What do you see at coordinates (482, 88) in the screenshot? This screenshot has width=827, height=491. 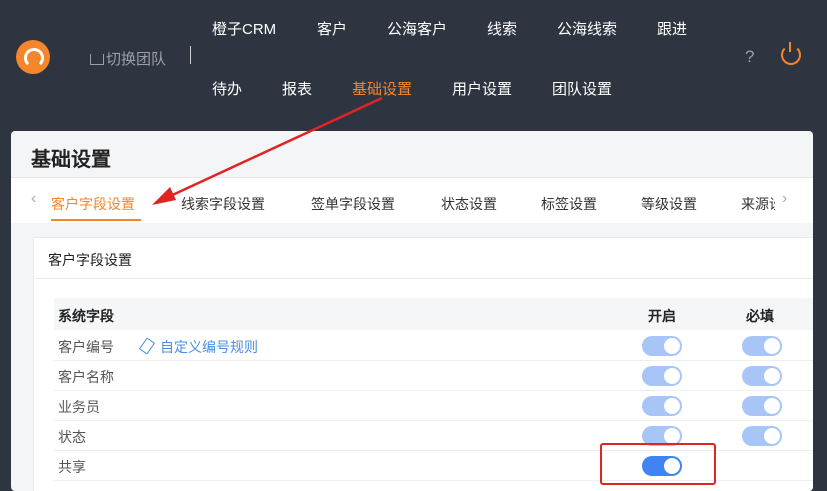 I see `nav-item-user-settings: 用户设置` at bounding box center [482, 88].